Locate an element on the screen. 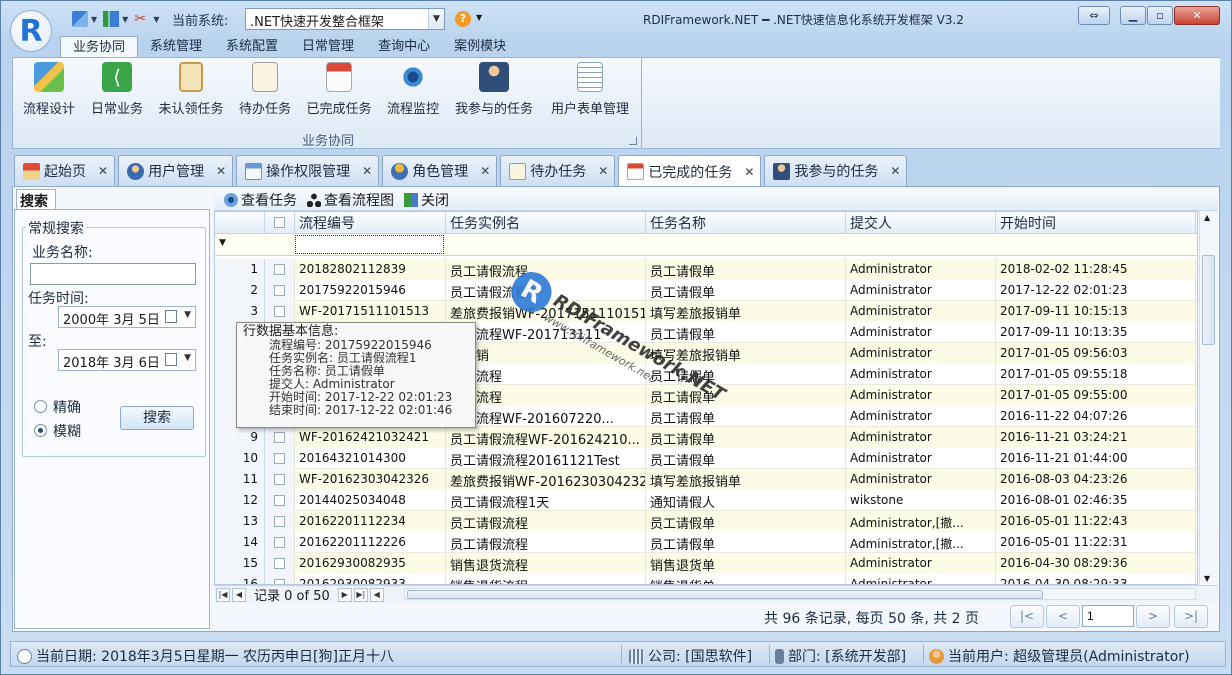  flow-design-button: 流程设计 is located at coordinates (49, 89).